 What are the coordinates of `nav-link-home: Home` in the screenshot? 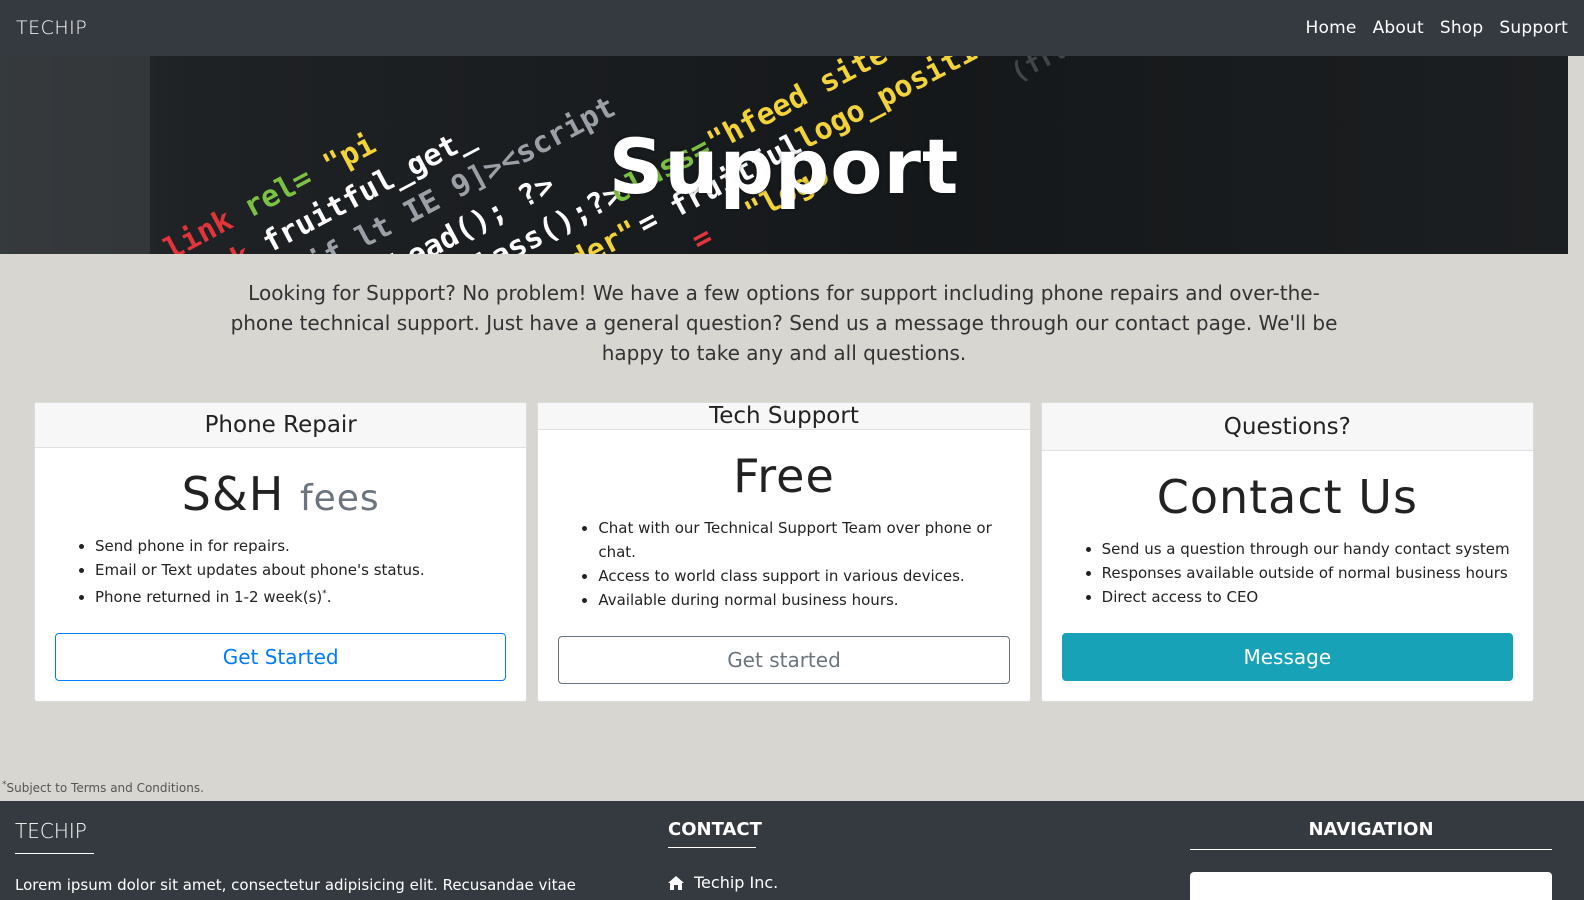 It's located at (1331, 28).